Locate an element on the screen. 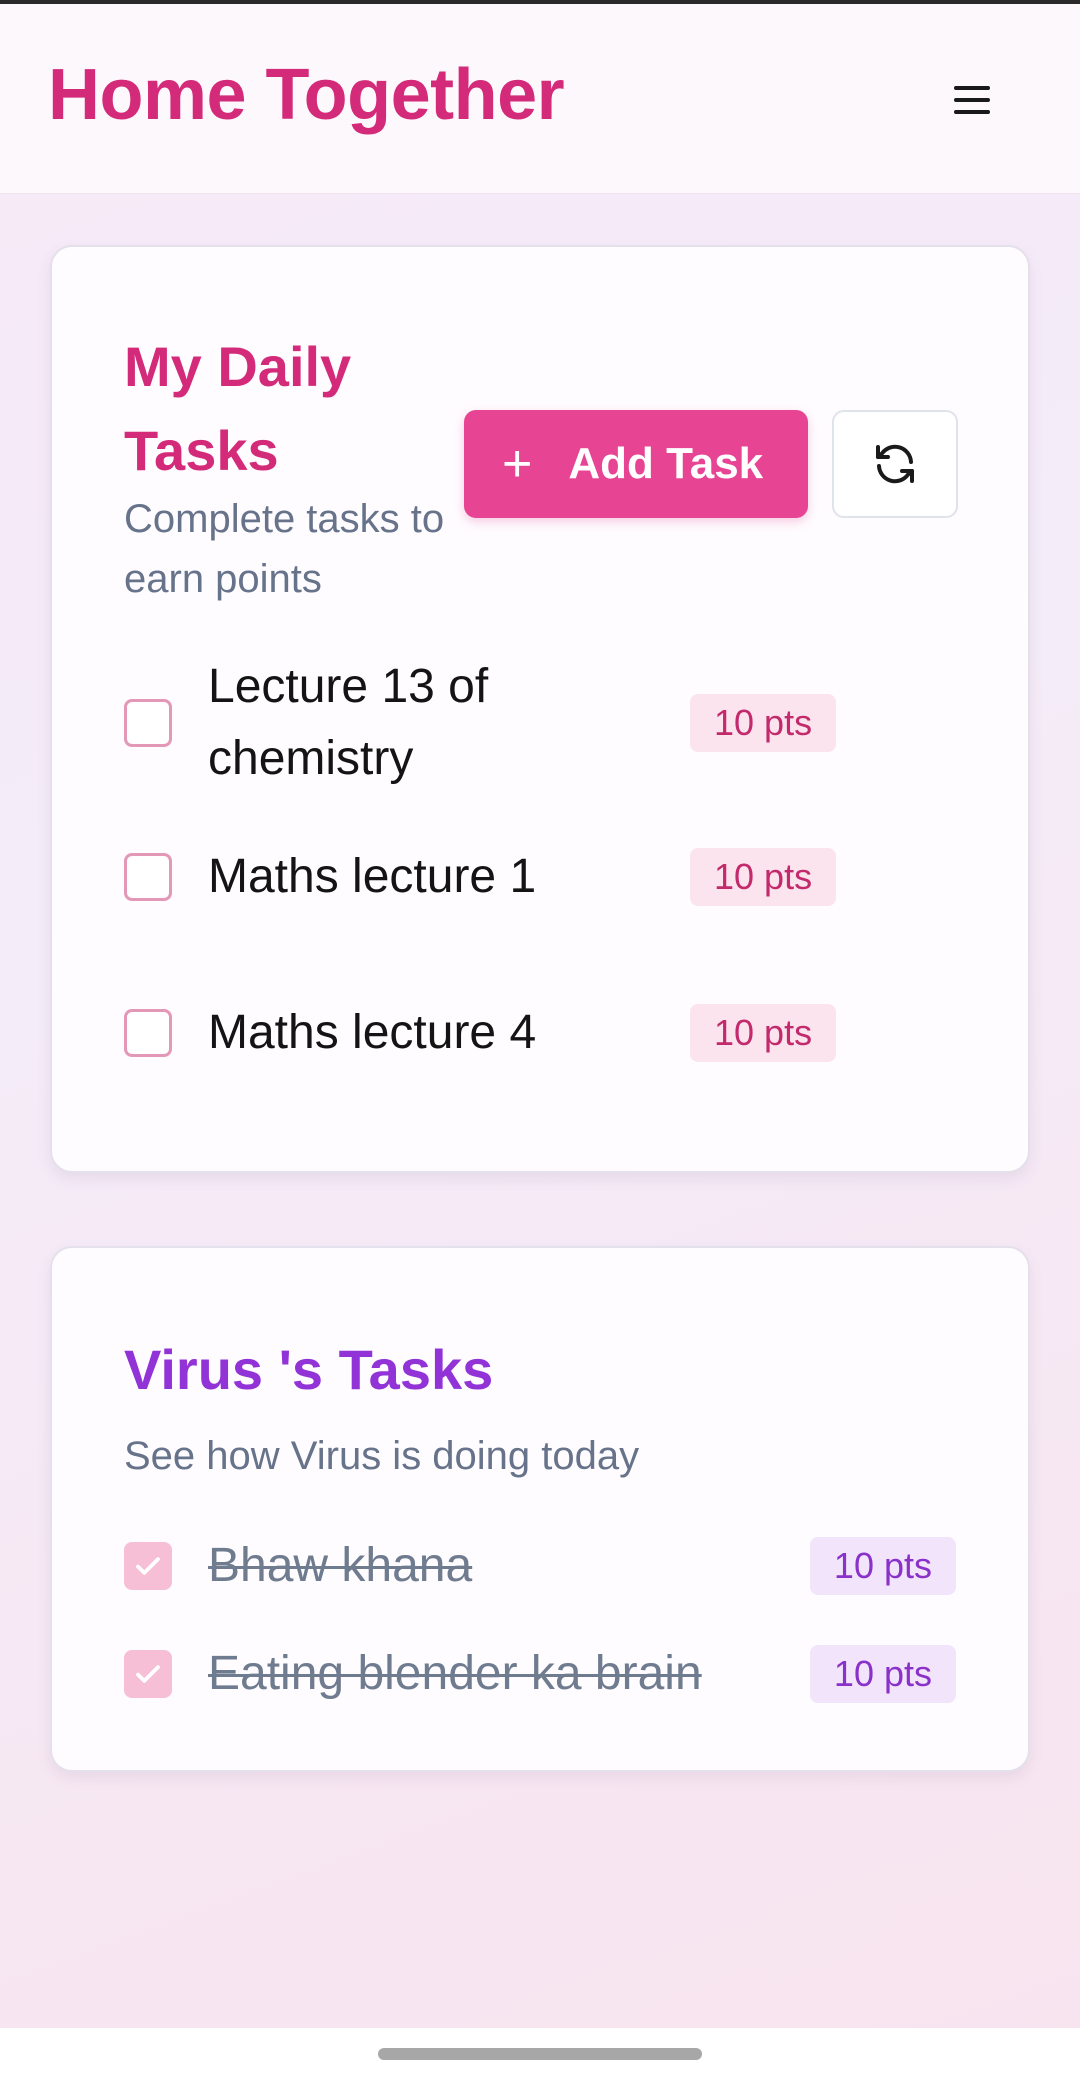 This screenshot has width=1080, height=2074. my-tasks-title: My Daily Tasks is located at coordinates (238, 408).